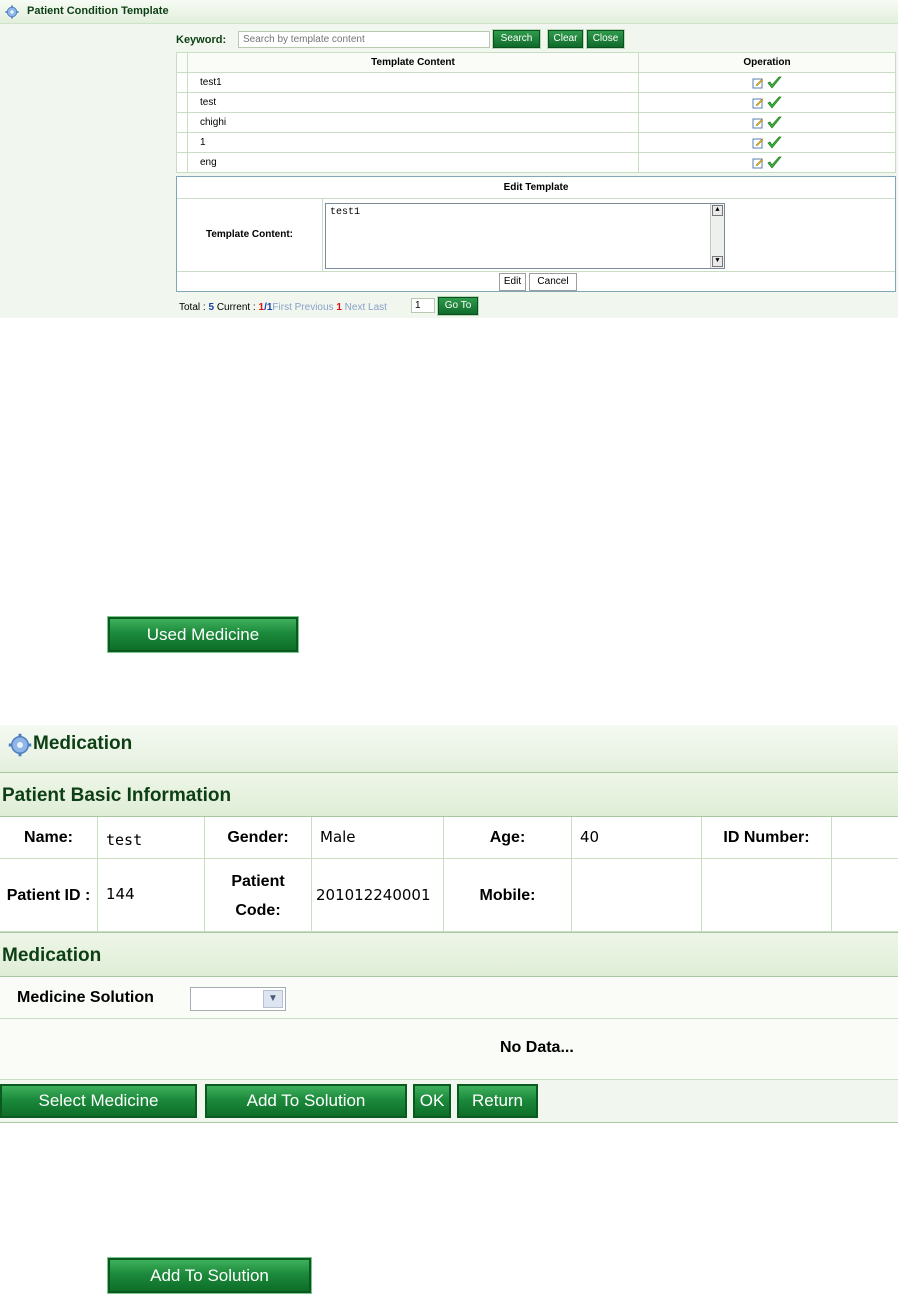  Describe the element at coordinates (508, 895) in the screenshot. I see `mobile-label: Mobile:` at that location.